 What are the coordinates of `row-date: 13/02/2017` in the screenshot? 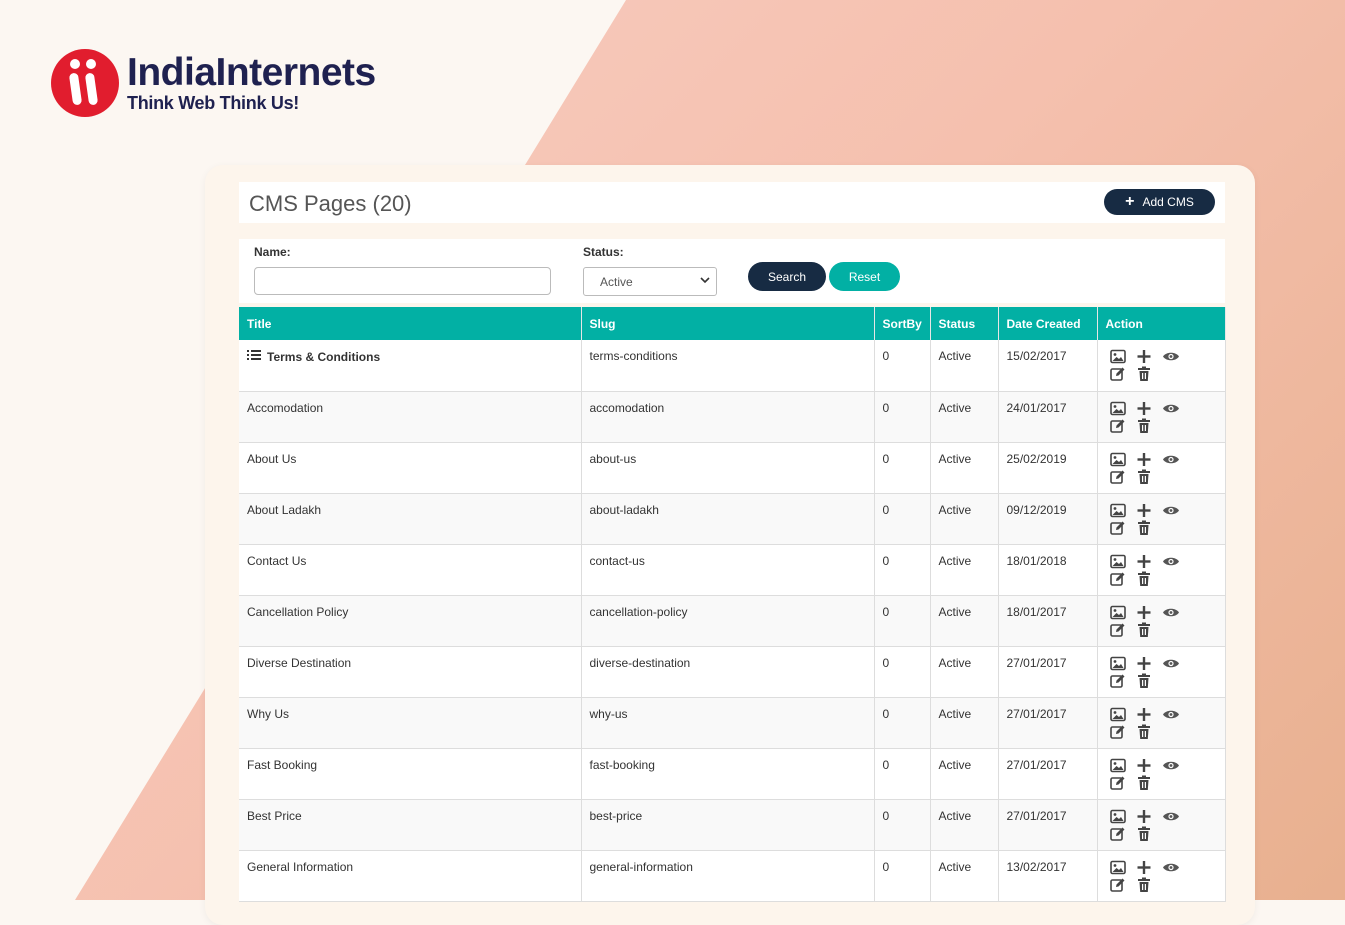 It's located at (1036, 866).